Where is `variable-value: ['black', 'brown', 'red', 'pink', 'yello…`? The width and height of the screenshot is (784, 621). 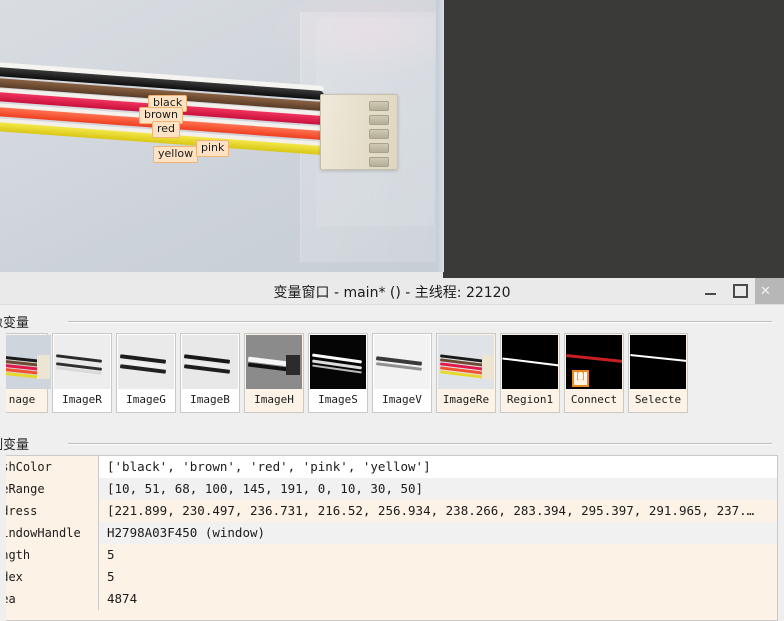 variable-value: ['black', 'brown', 'red', 'pink', 'yello… is located at coordinates (437, 467).